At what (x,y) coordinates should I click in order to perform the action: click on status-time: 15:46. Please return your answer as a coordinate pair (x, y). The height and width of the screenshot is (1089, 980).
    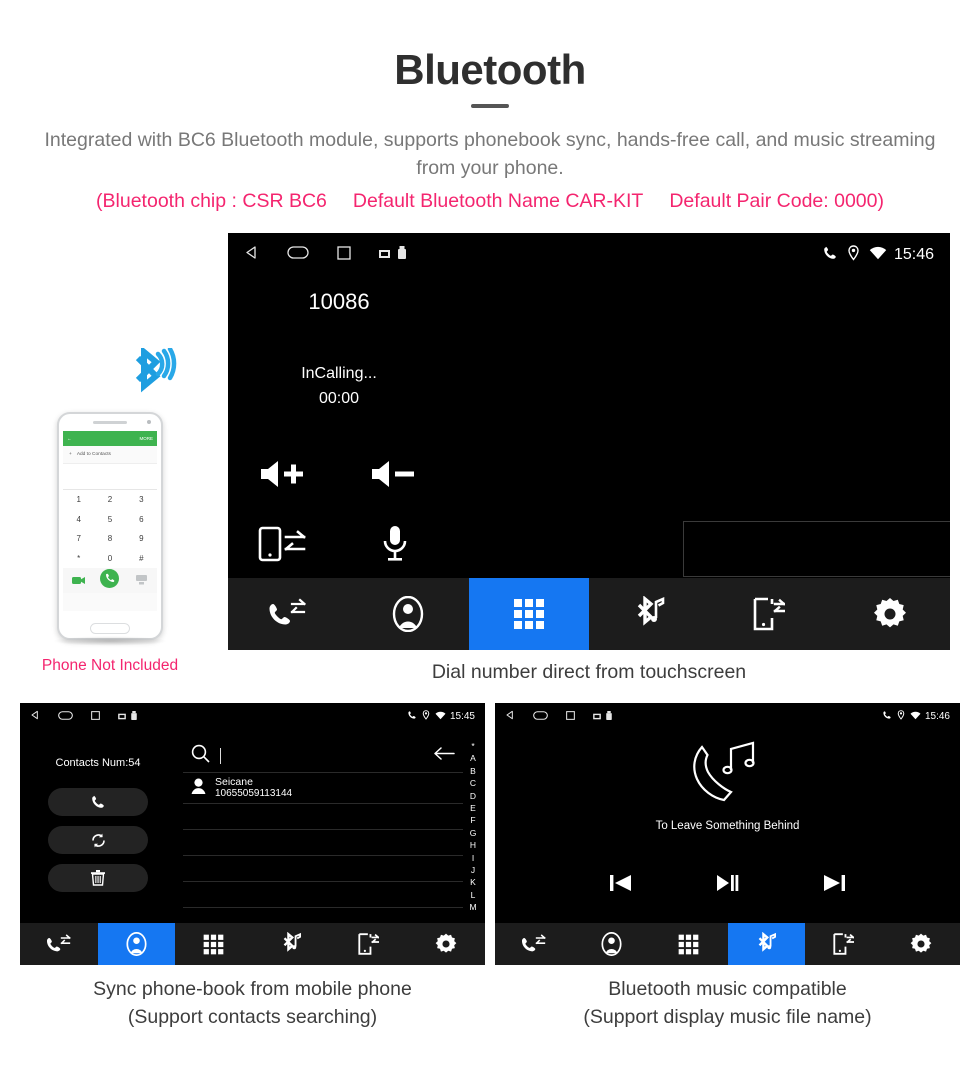
    Looking at the image, I should click on (937, 716).